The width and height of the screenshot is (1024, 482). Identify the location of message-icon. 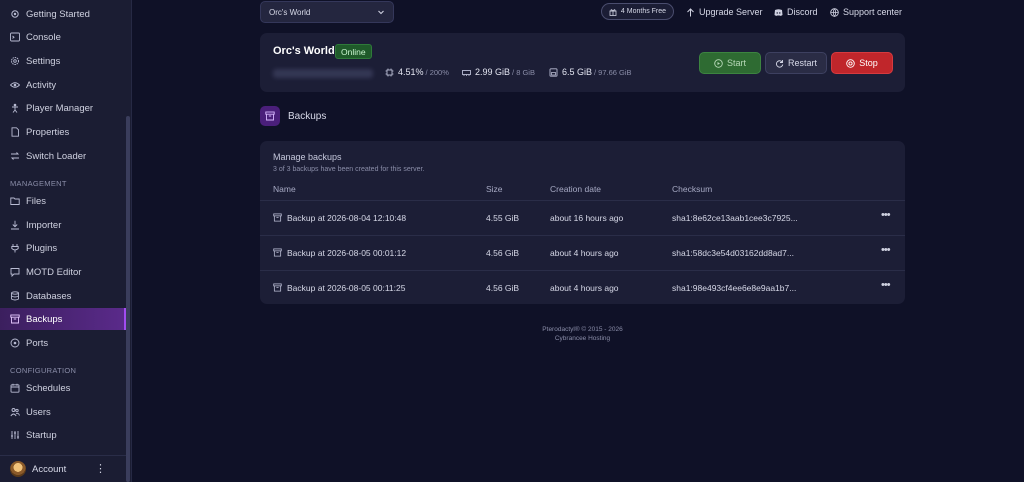
(15, 272).